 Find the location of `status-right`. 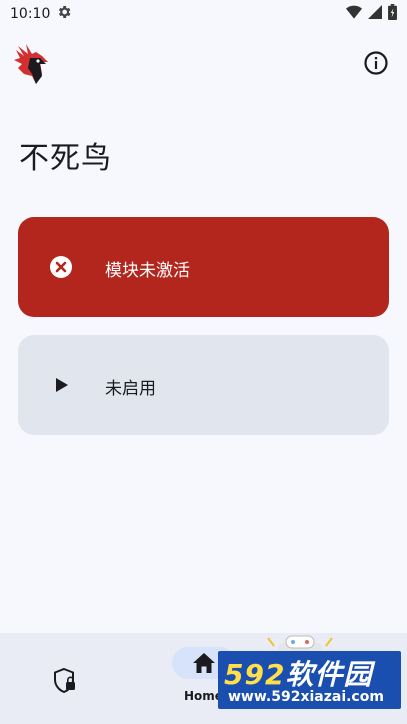

status-right is located at coordinates (371, 14).